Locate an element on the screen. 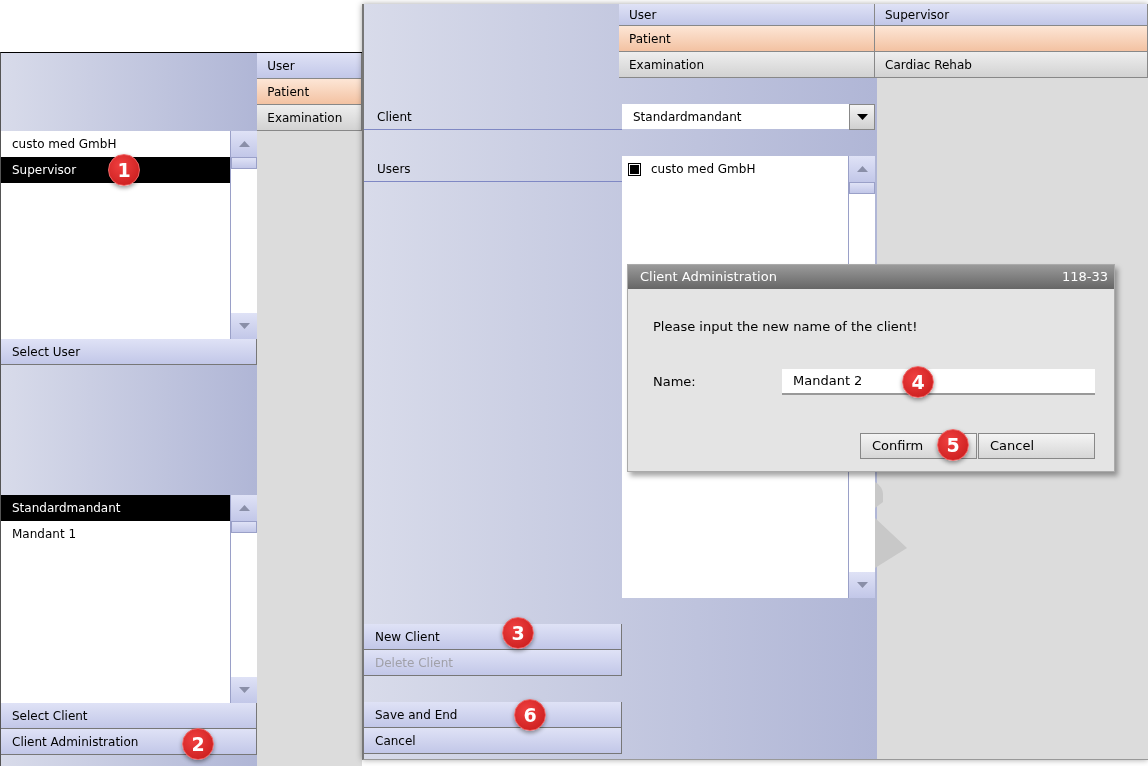  action-button: Select Client is located at coordinates (129, 716).